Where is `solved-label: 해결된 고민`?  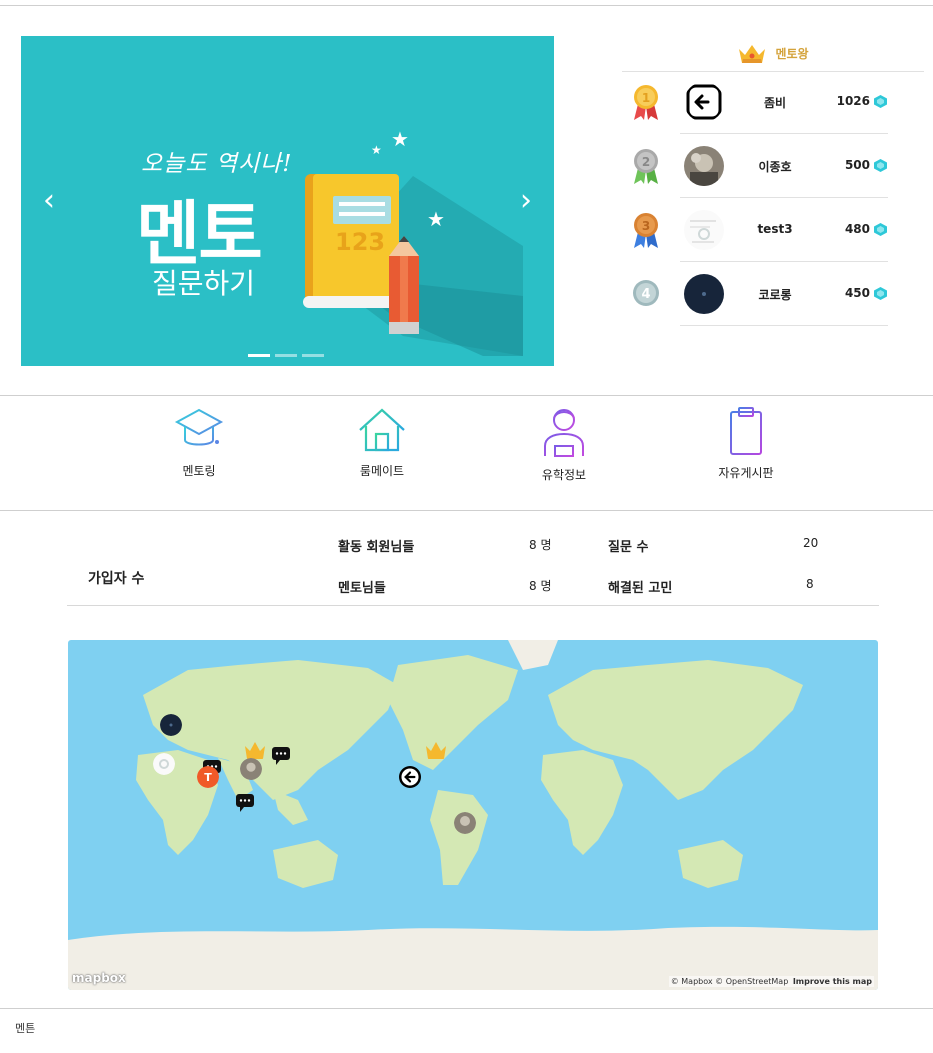 solved-label: 해결된 고민 is located at coordinates (640, 588).